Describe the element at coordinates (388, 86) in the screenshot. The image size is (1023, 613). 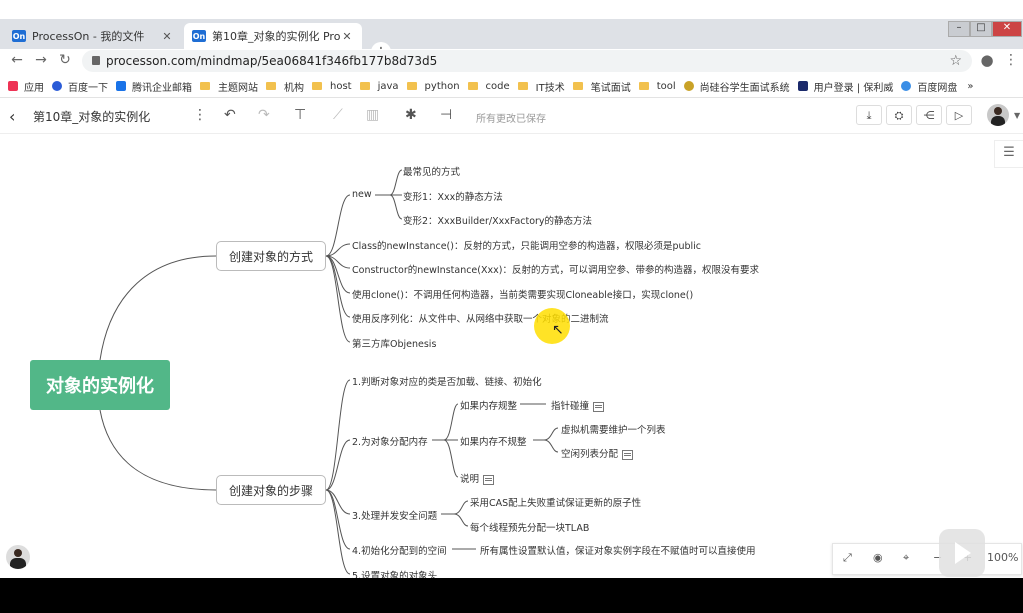
I see `bookmark-label: java` at that location.